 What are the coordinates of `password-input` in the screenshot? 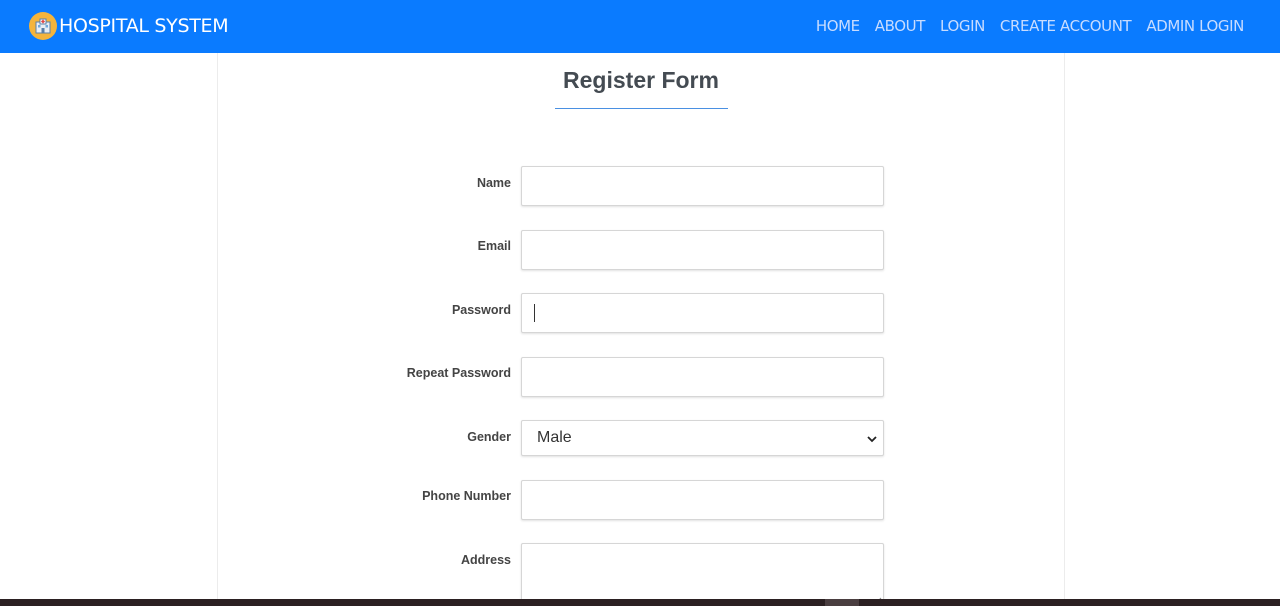 It's located at (702, 313).